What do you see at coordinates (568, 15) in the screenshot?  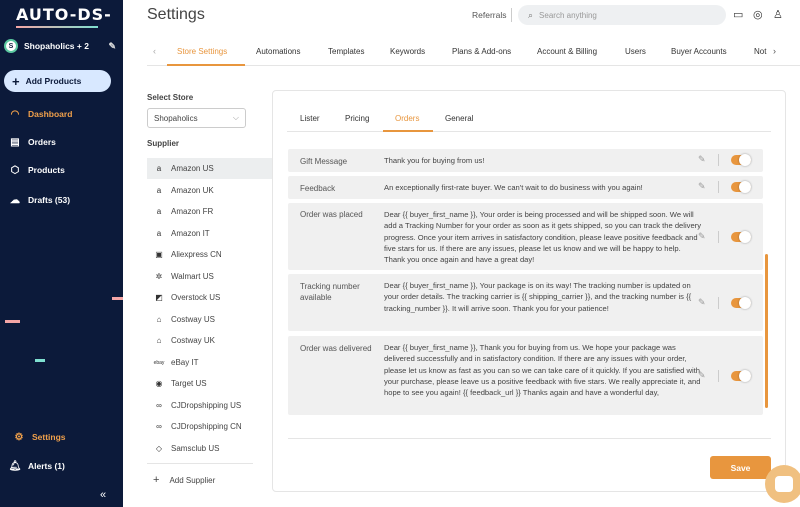 I see `search-placeholder: Search anything` at bounding box center [568, 15].